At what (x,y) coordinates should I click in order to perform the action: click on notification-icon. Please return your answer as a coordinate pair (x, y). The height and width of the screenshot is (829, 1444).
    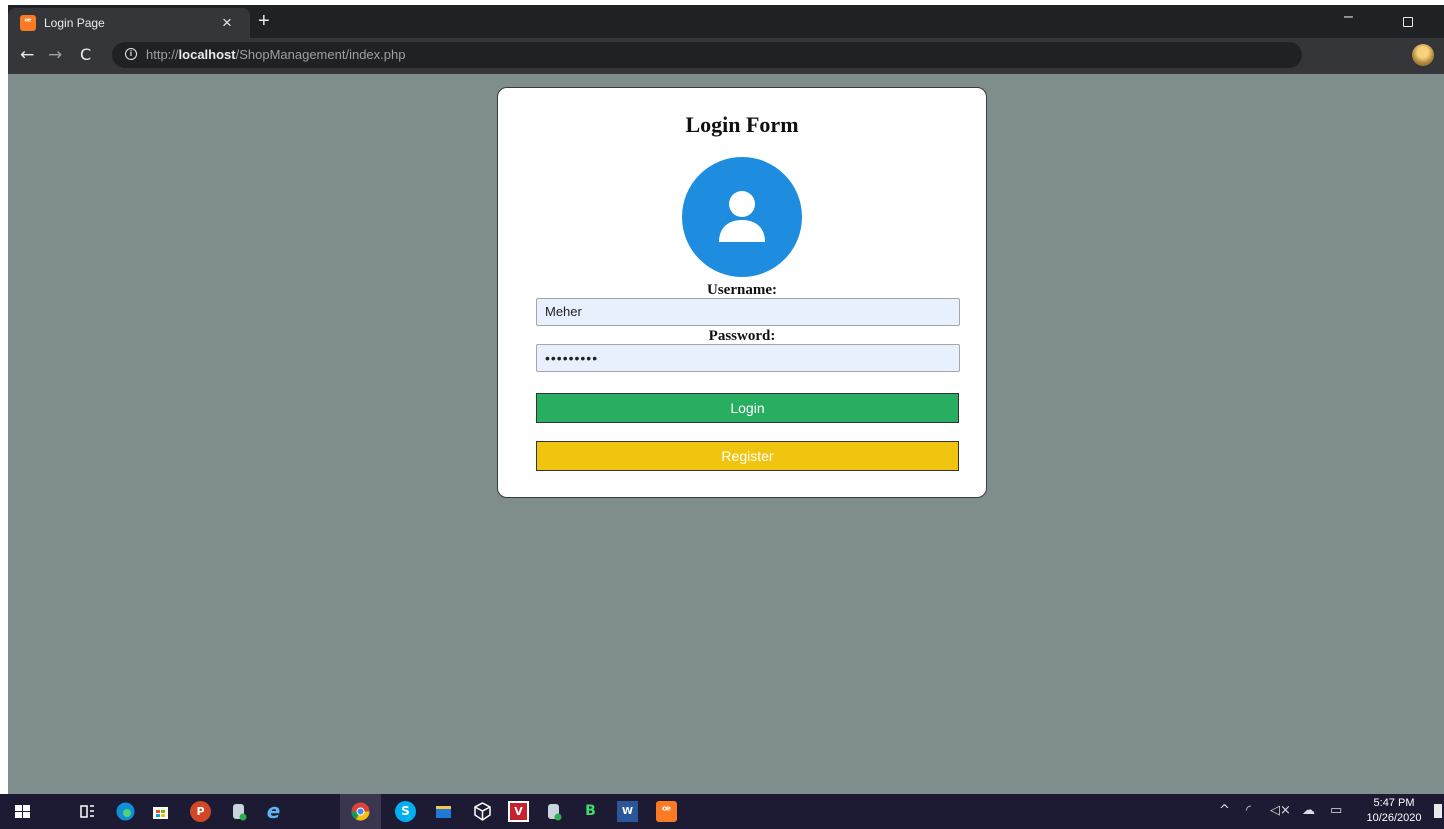
    Looking at the image, I should click on (1438, 811).